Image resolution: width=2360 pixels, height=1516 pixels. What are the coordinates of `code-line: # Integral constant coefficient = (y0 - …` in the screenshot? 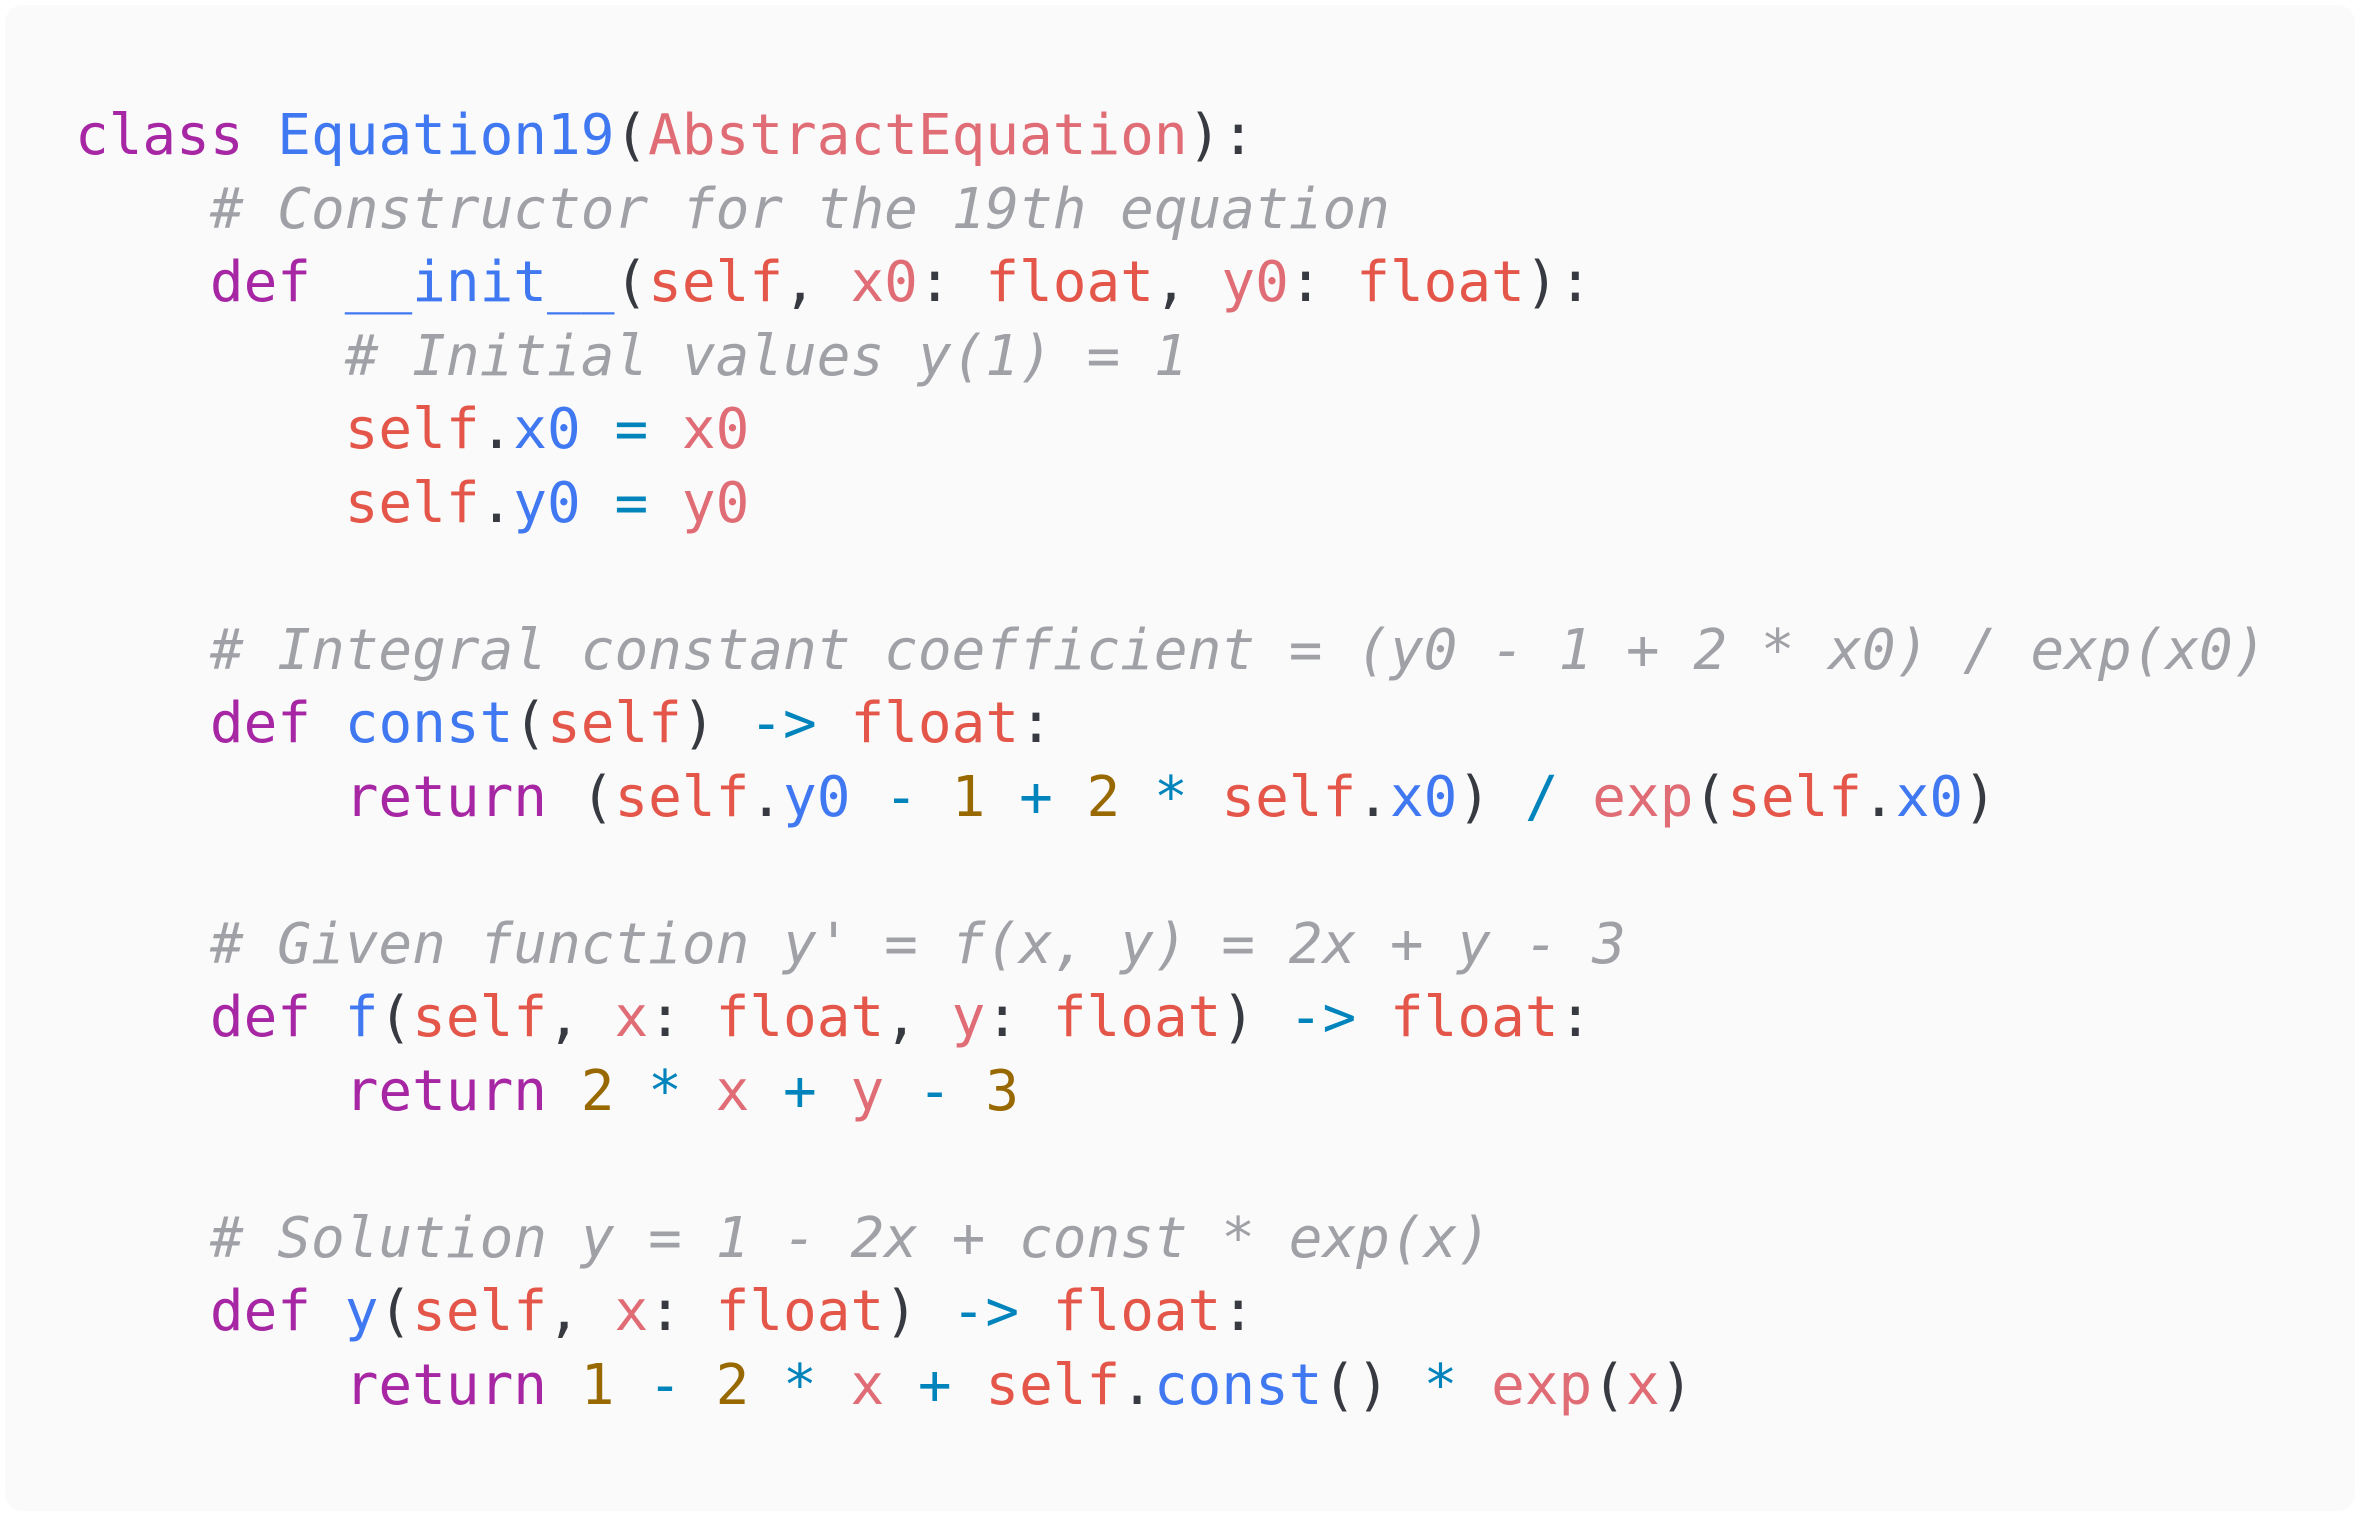 It's located at (1215, 651).